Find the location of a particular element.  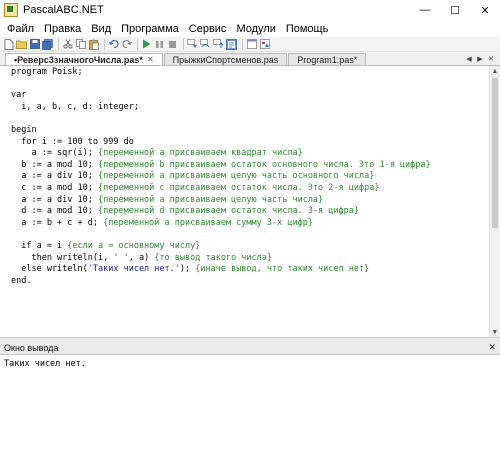

toolbar is located at coordinates (250, 44).